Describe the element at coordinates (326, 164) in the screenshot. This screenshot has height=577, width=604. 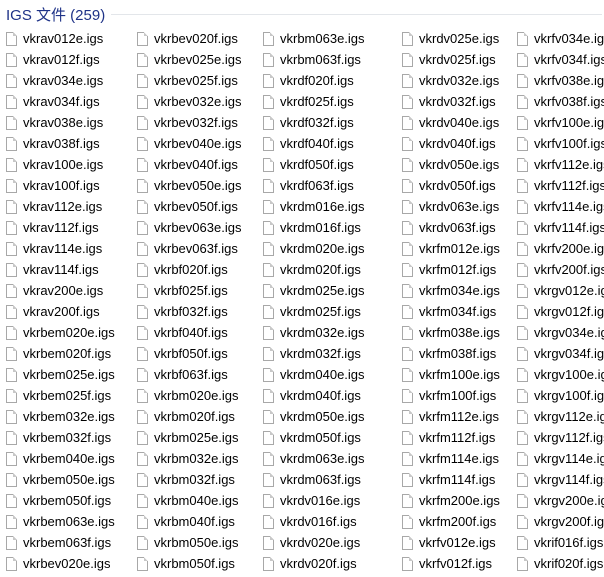
I see `file-item: vkrdf050f.igs` at that location.